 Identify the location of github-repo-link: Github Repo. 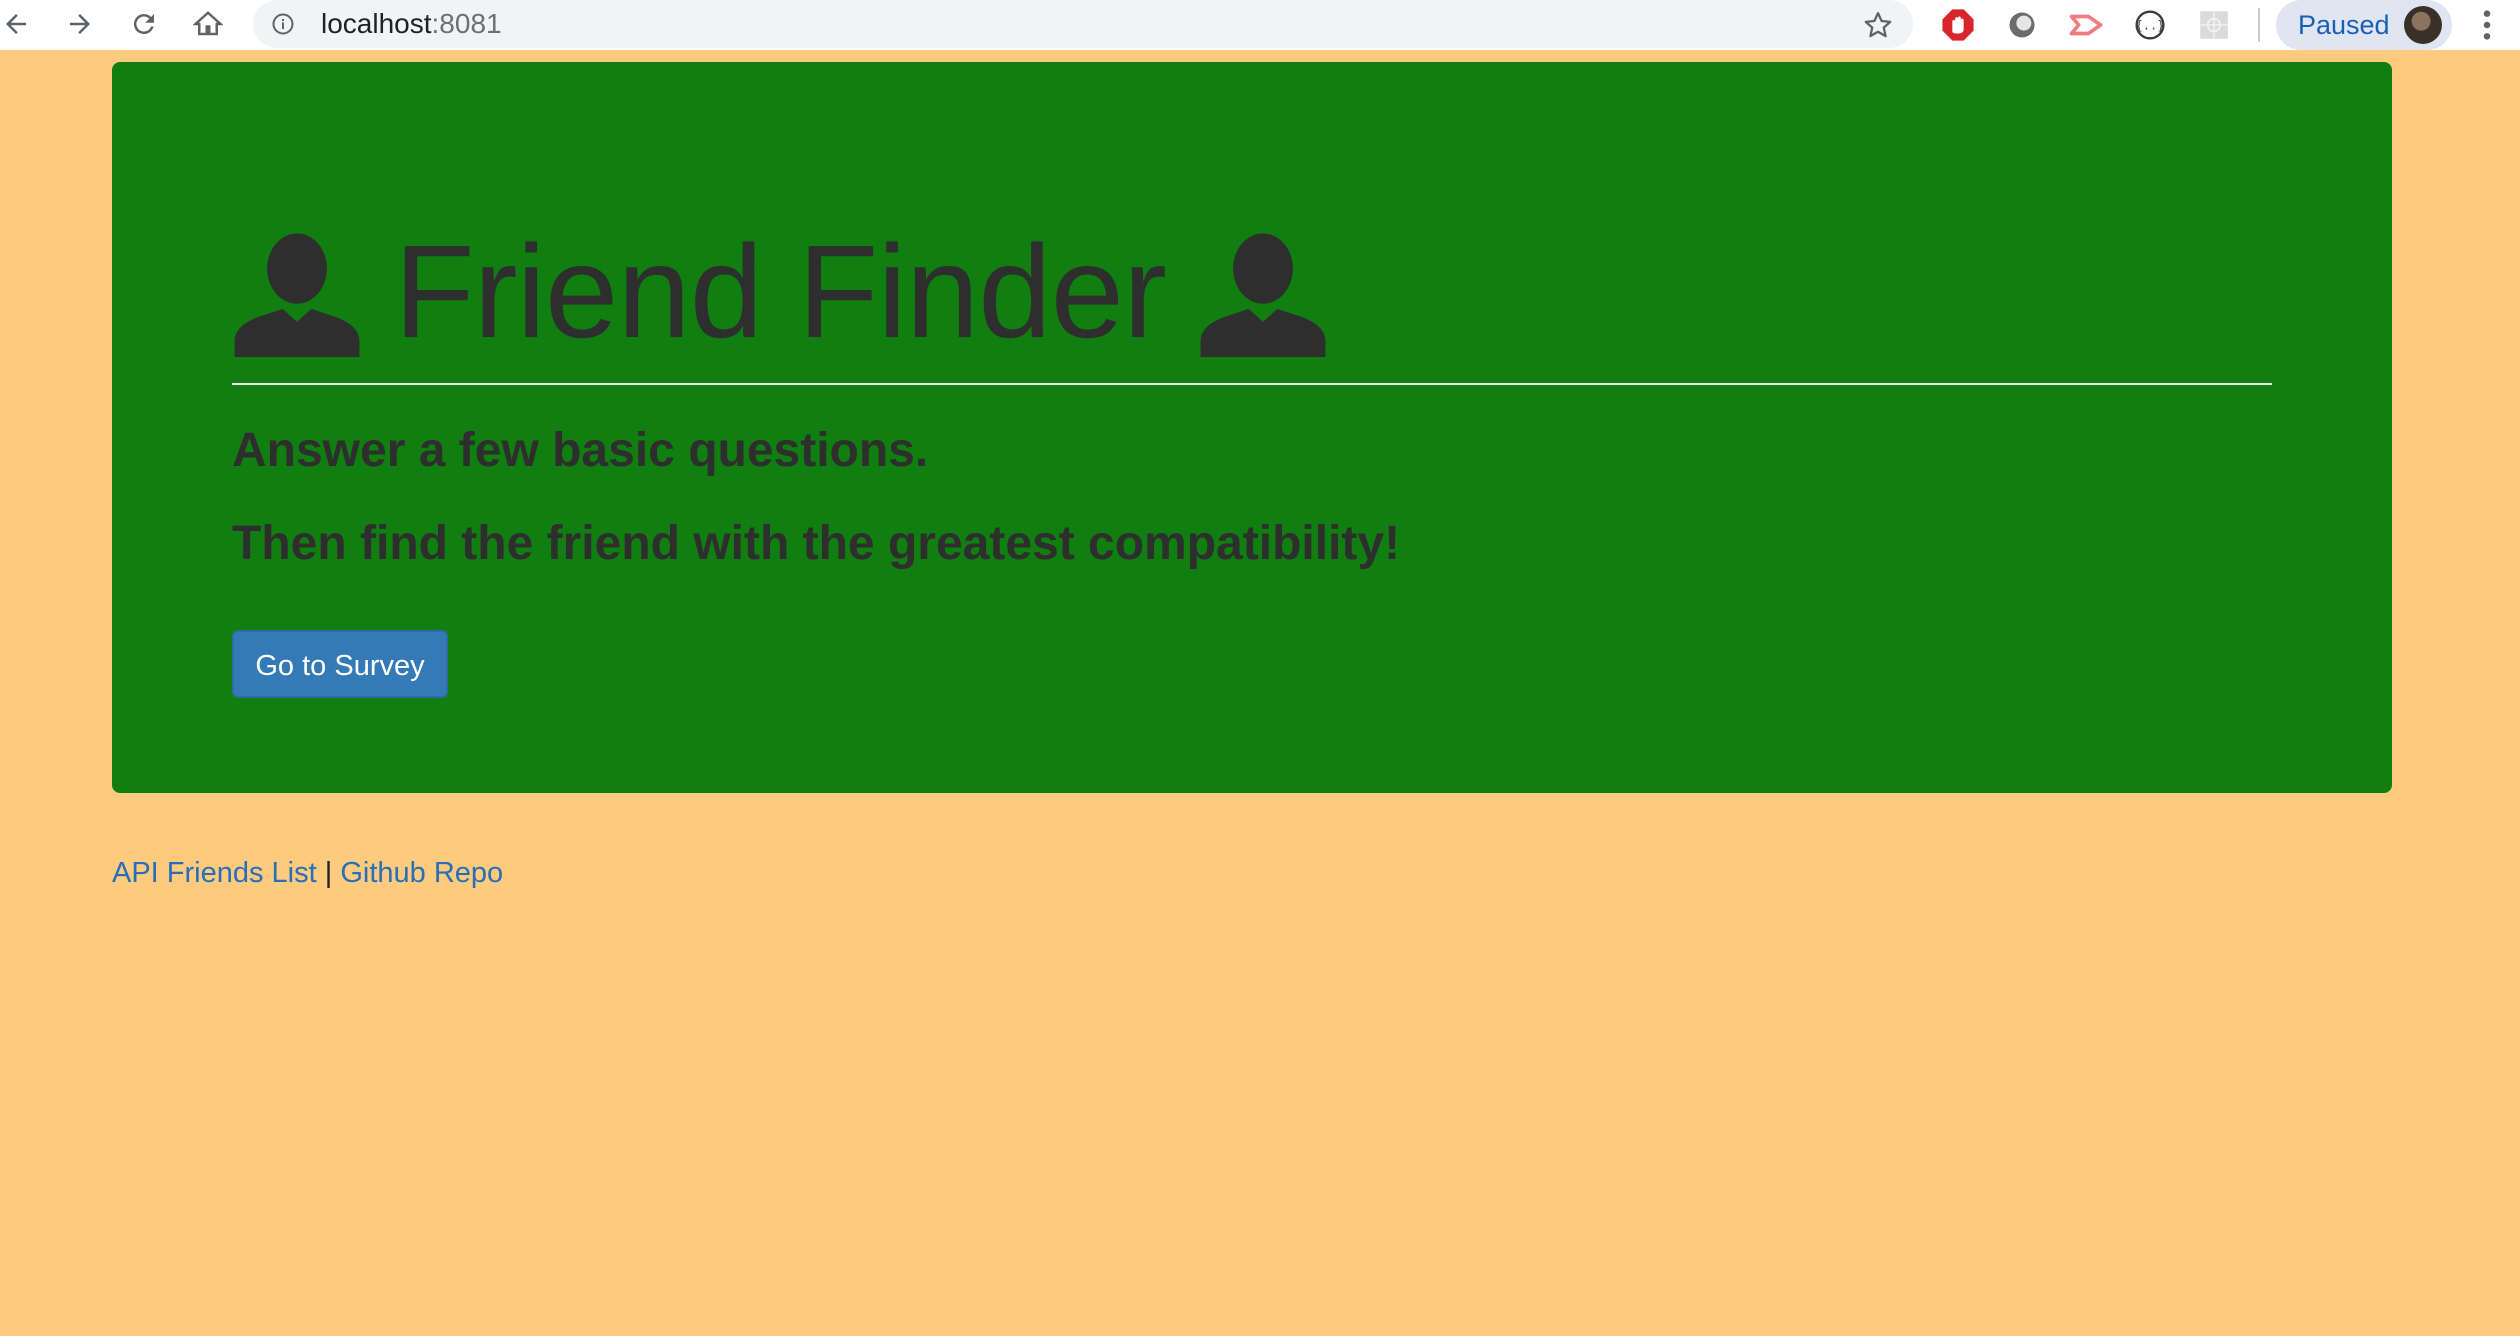
(421, 873).